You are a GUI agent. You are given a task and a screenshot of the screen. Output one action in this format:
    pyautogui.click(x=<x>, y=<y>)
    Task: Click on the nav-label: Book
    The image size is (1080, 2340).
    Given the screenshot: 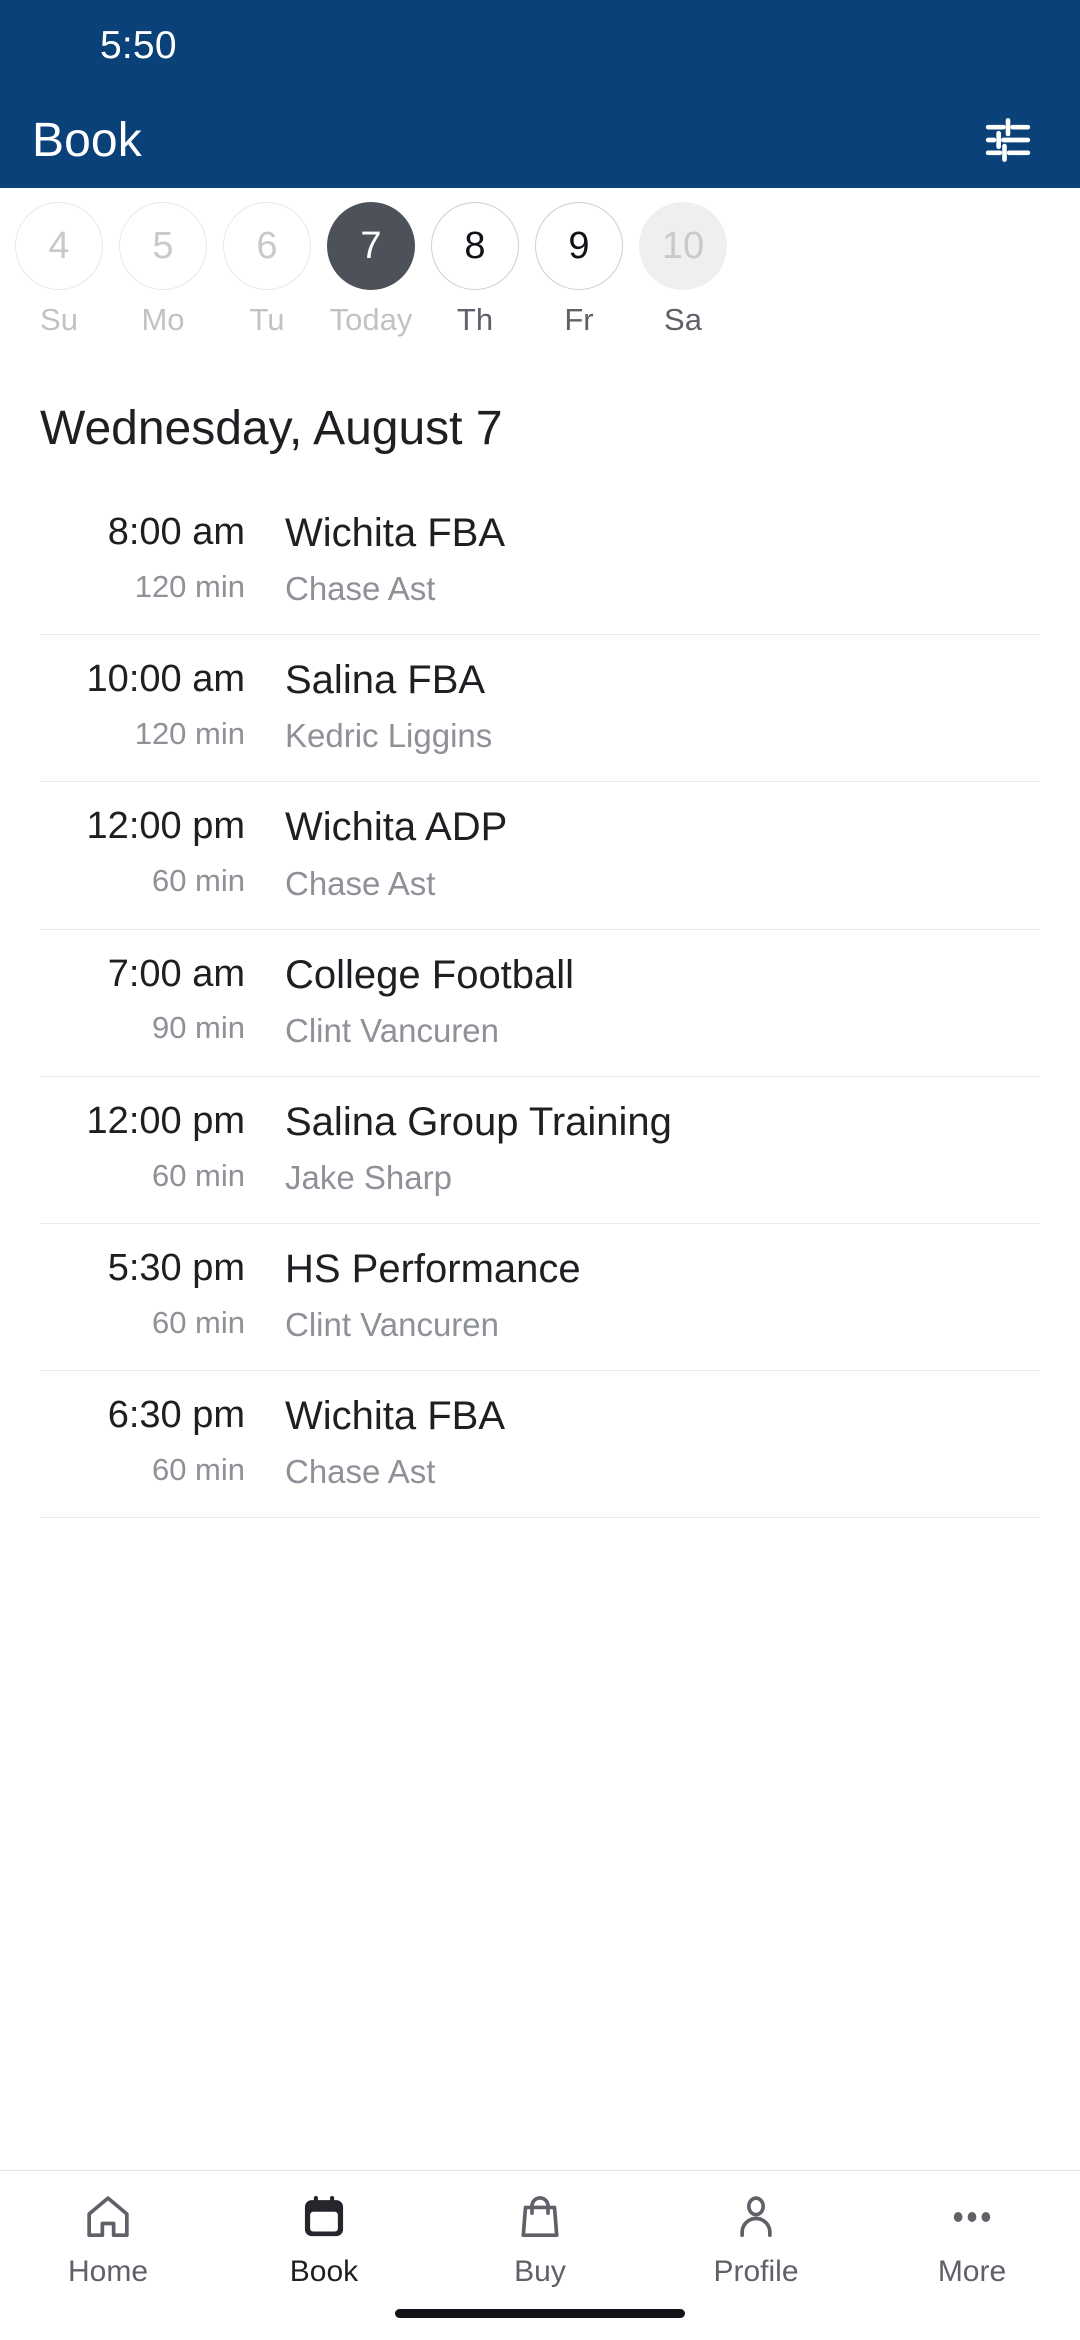 What is the action you would take?
    pyautogui.click(x=324, y=2271)
    